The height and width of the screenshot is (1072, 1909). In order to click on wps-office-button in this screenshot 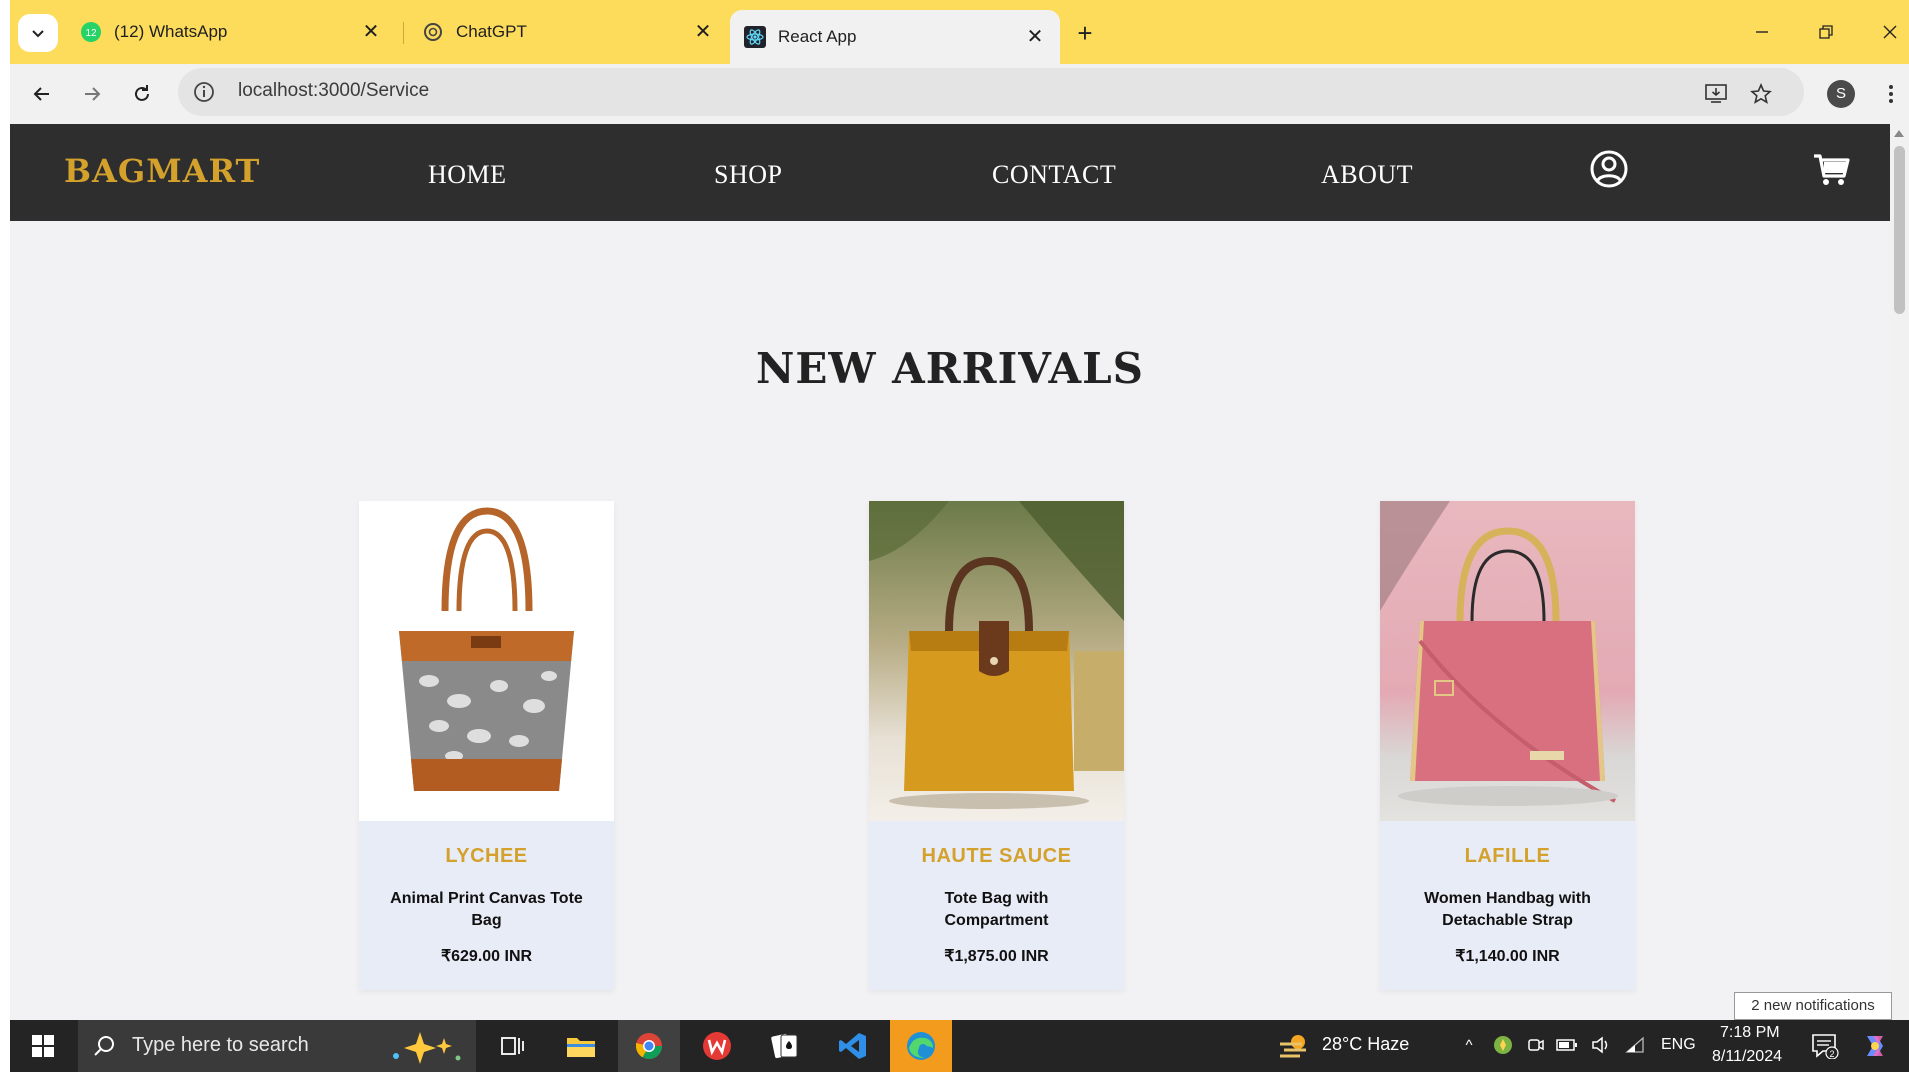, I will do `click(717, 1046)`.